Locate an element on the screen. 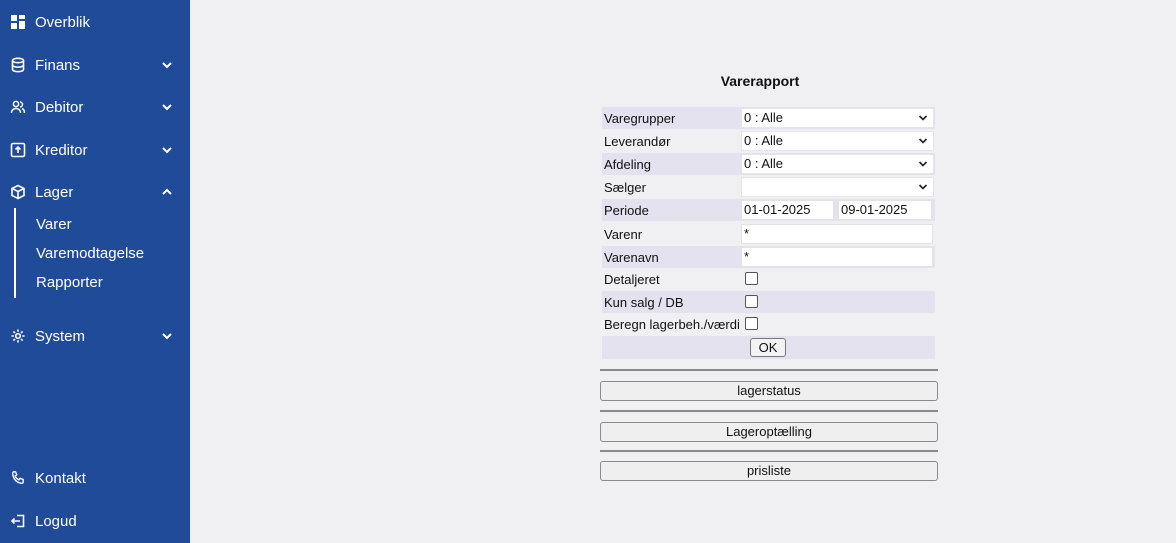  sidebar-item-label: Finans is located at coordinates (58, 65).